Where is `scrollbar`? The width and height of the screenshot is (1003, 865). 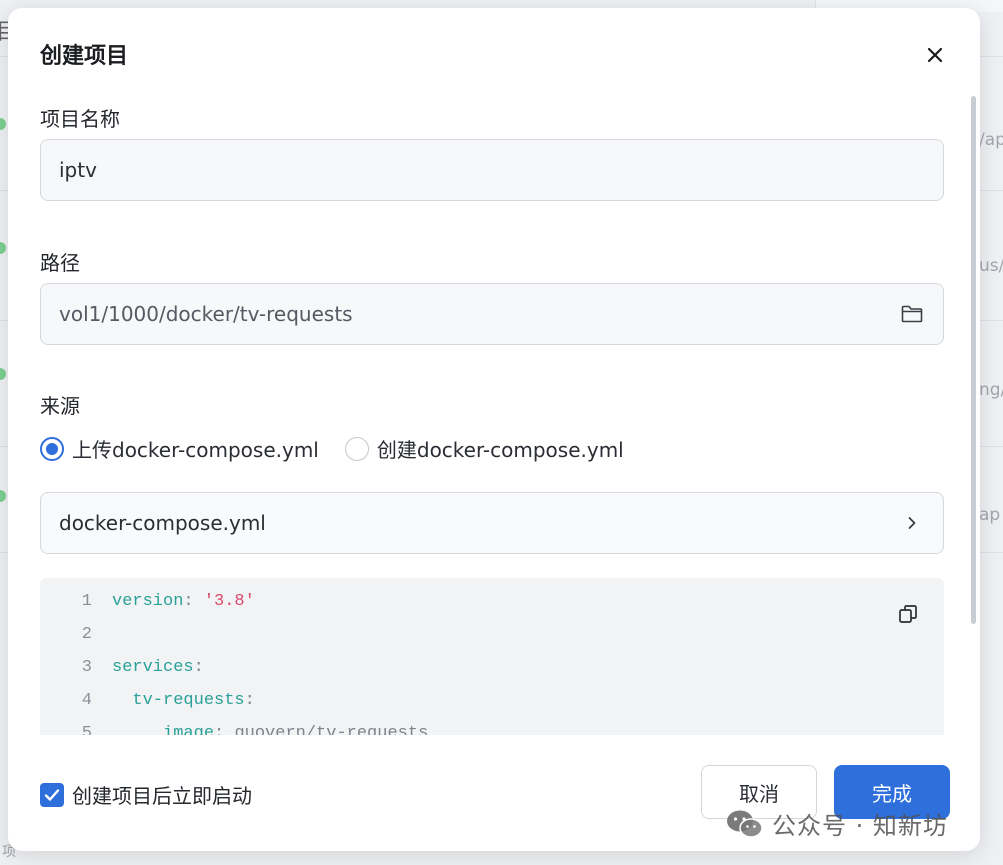
scrollbar is located at coordinates (973, 360).